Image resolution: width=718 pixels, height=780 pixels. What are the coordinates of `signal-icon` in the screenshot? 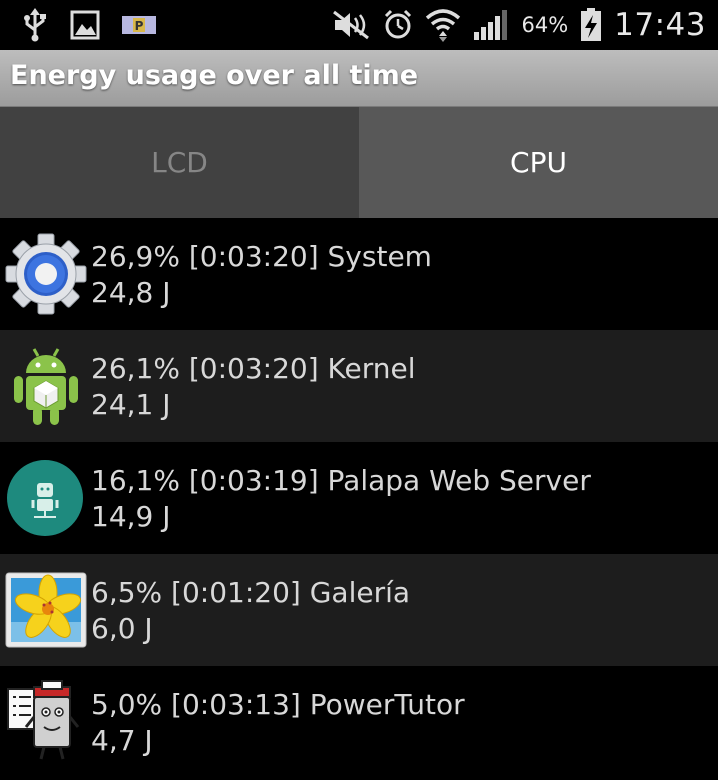 It's located at (491, 25).